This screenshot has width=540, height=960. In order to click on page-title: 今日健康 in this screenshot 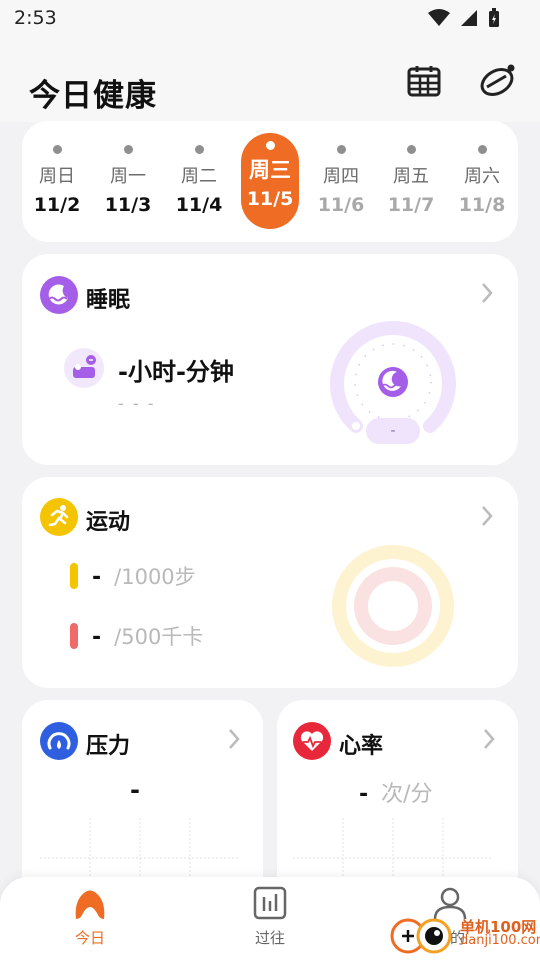, I will do `click(93, 96)`.